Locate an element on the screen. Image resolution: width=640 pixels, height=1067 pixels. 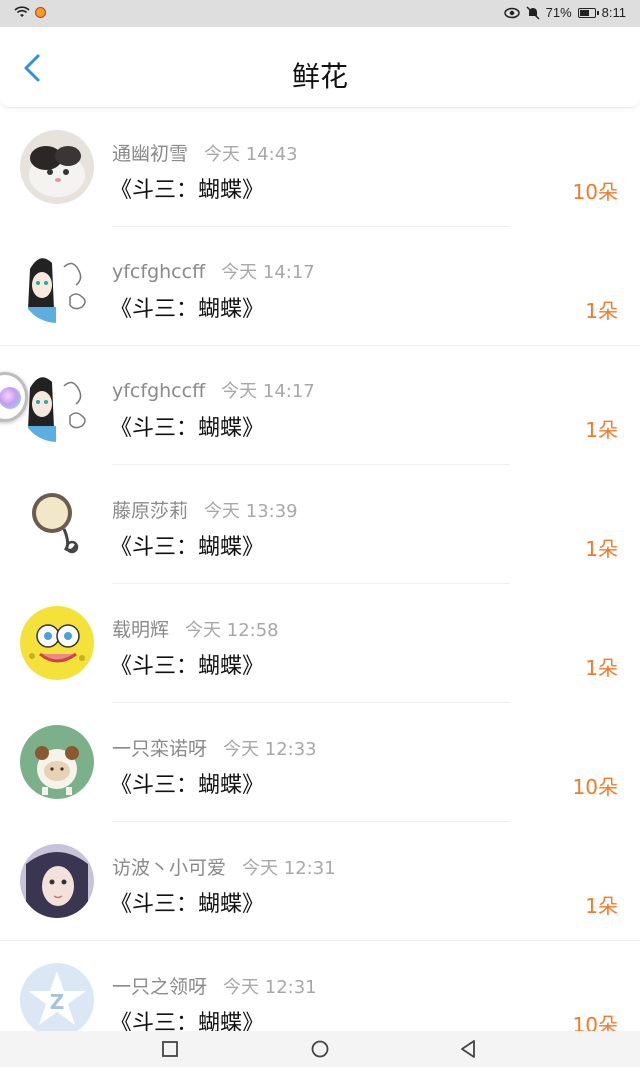
sender-line: 一只之领呀 今天 12:31 is located at coordinates (214, 985).